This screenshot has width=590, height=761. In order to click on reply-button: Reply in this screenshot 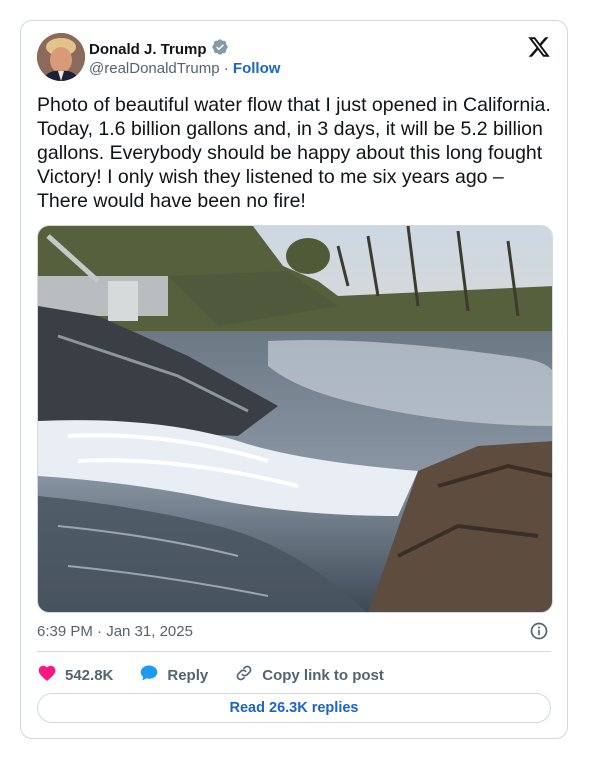, I will do `click(173, 675)`.